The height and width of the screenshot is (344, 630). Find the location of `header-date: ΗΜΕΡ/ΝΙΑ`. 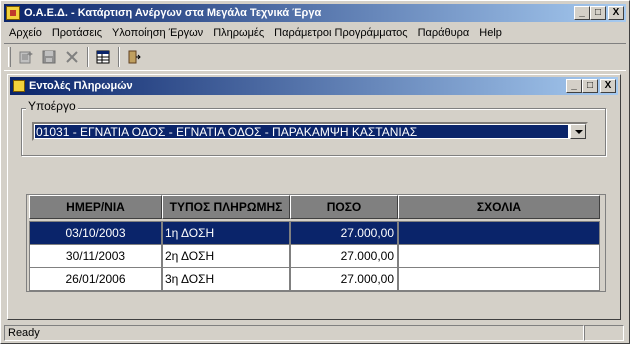

header-date: ΗΜΕΡ/ΝΙΑ is located at coordinates (95, 207).